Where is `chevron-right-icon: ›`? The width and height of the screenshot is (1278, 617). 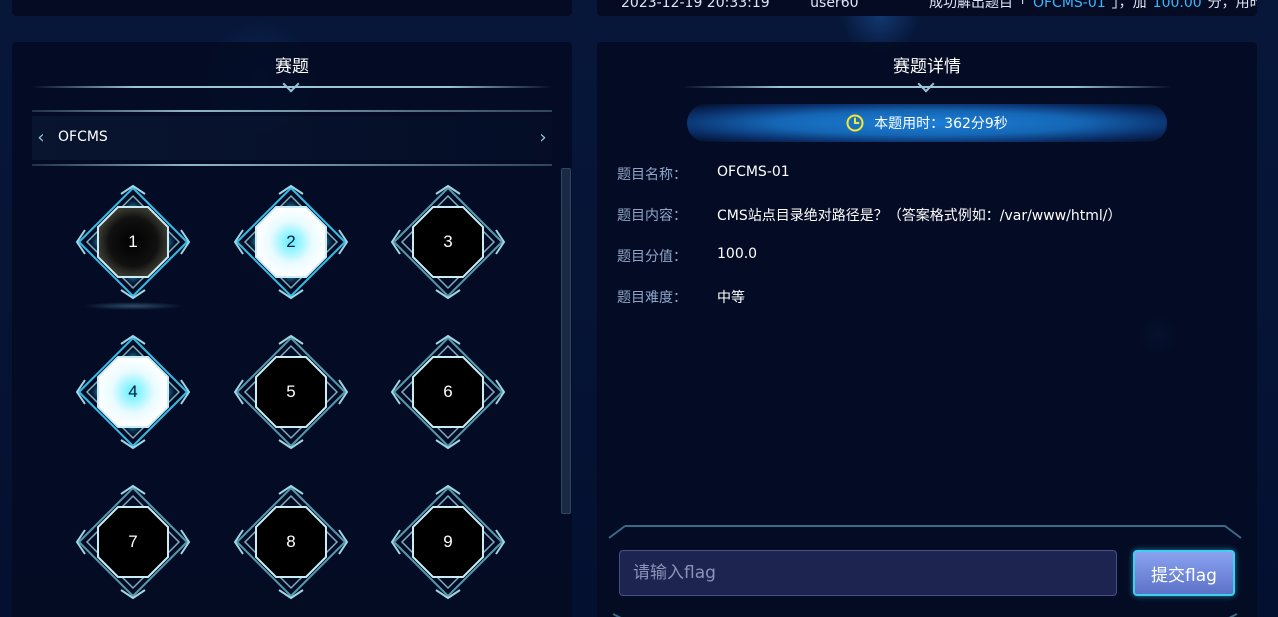
chevron-right-icon: › is located at coordinates (543, 138).